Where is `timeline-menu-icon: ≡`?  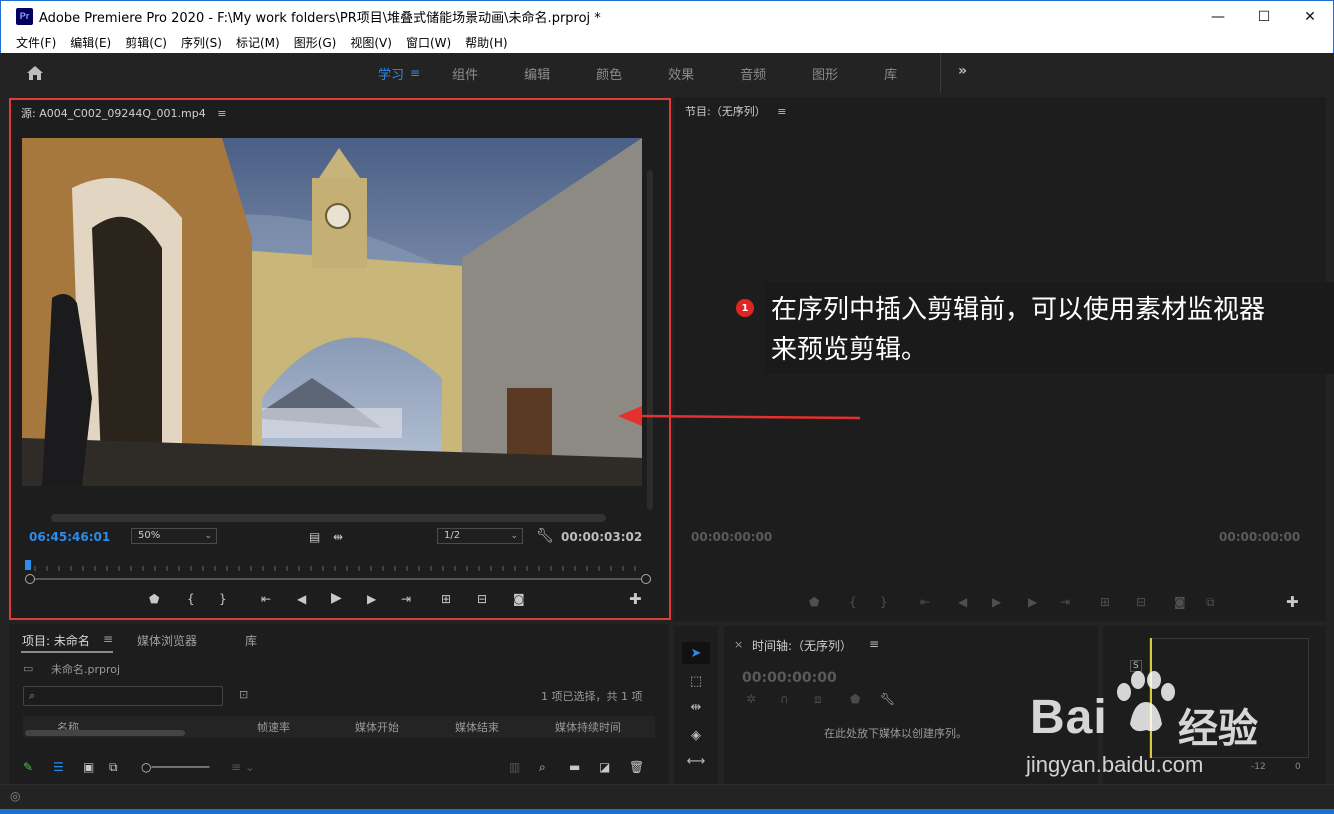 timeline-menu-icon: ≡ is located at coordinates (874, 644).